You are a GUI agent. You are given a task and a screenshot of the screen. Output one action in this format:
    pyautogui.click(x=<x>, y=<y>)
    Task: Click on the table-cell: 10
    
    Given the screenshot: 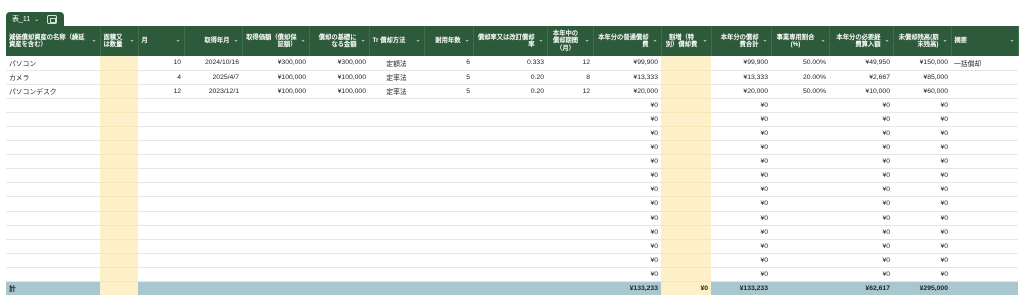 What is the action you would take?
    pyautogui.click(x=161, y=63)
    